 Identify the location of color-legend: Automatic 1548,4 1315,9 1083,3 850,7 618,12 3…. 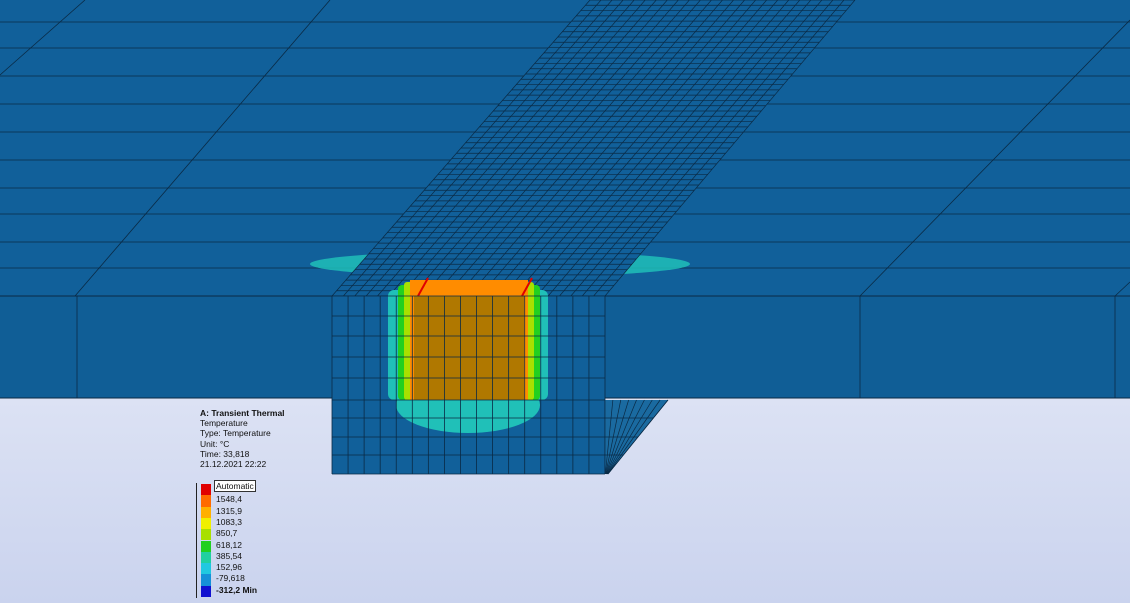
(239, 539).